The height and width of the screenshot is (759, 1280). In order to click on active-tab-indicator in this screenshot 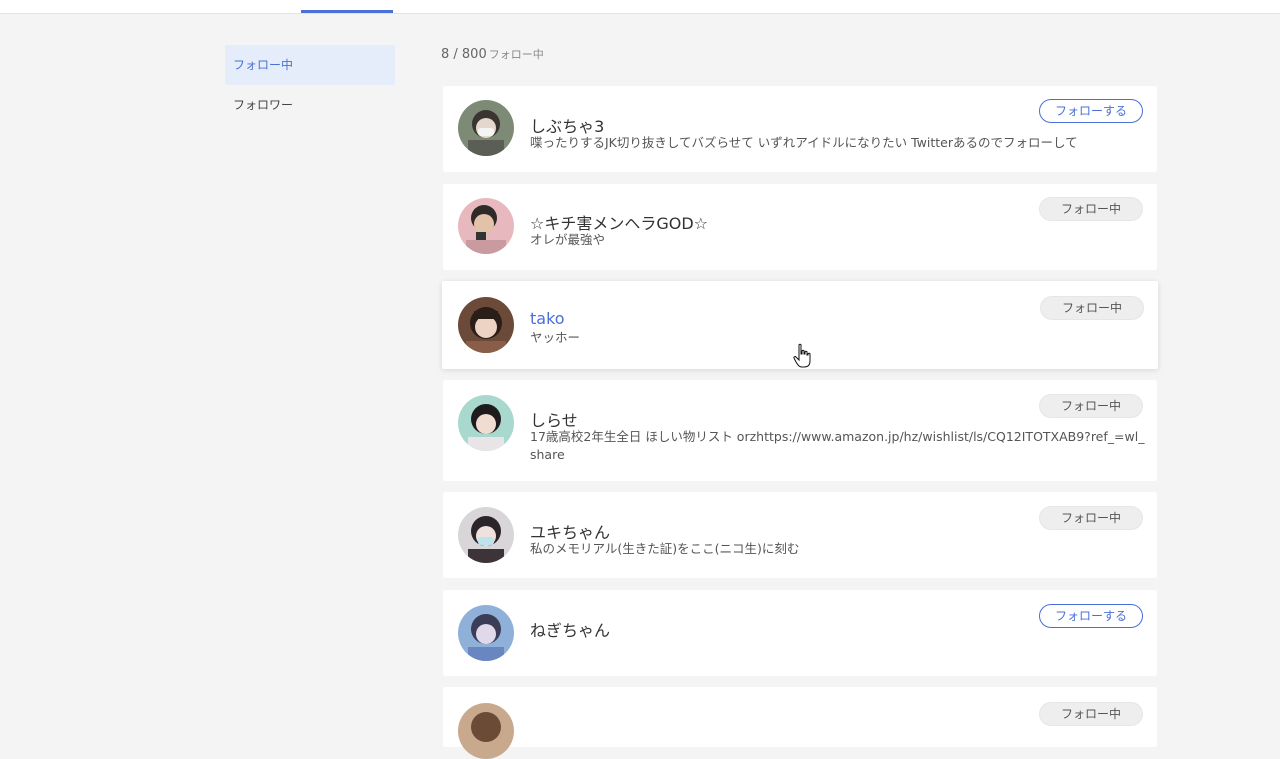, I will do `click(347, 11)`.